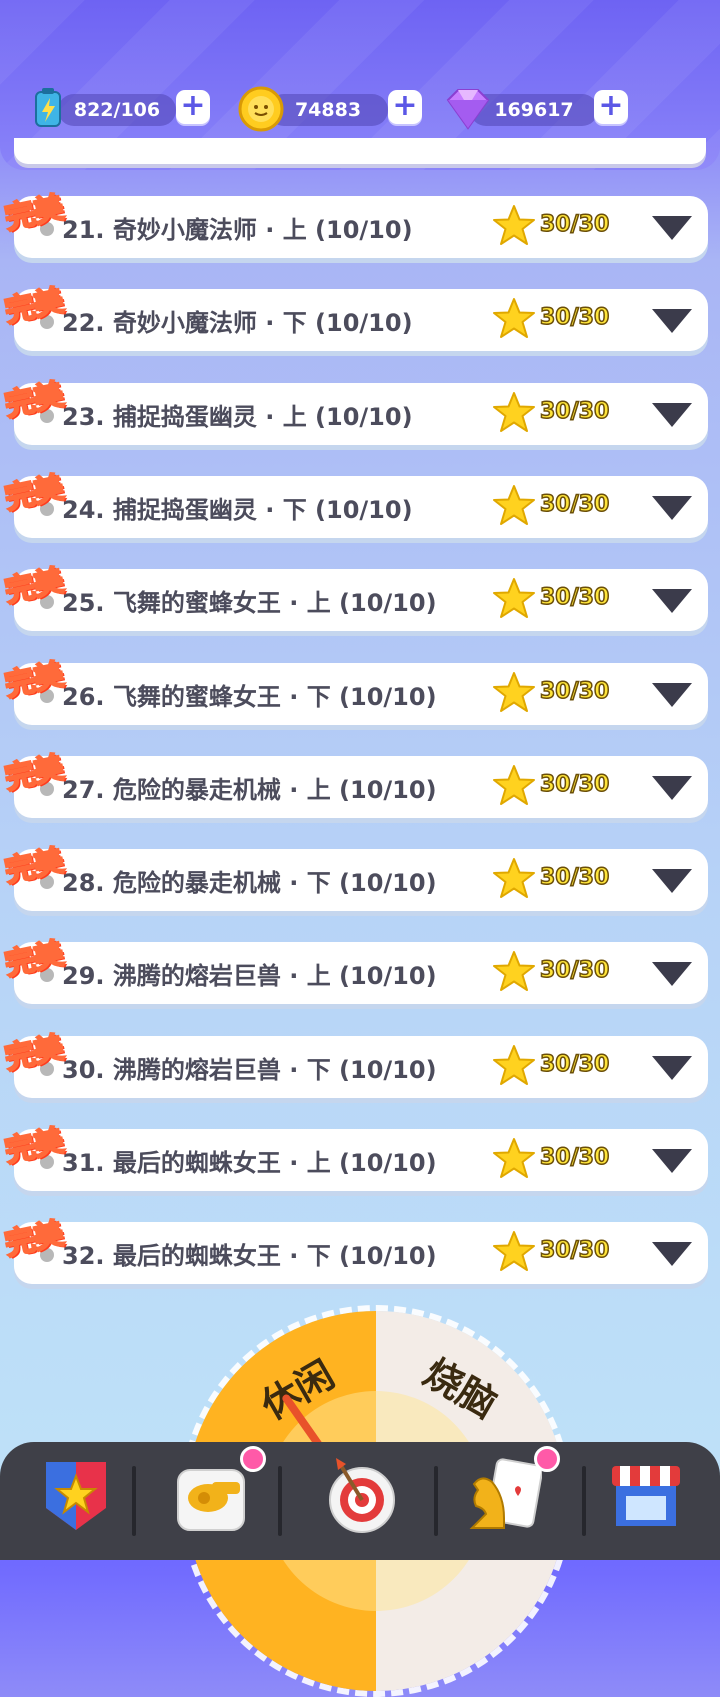  I want to click on add-gems-button: +, so click(611, 107).